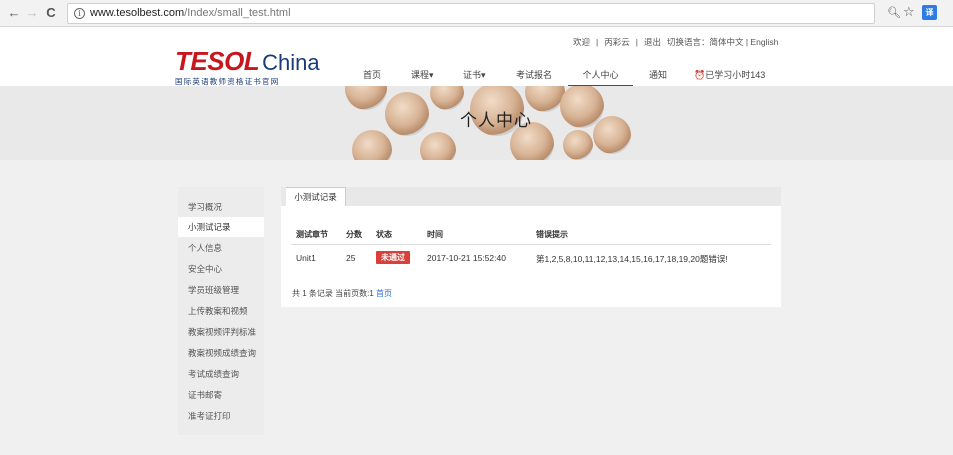  Describe the element at coordinates (221, 269) in the screenshot. I see `sidebar-item-security: 安全中心` at that location.